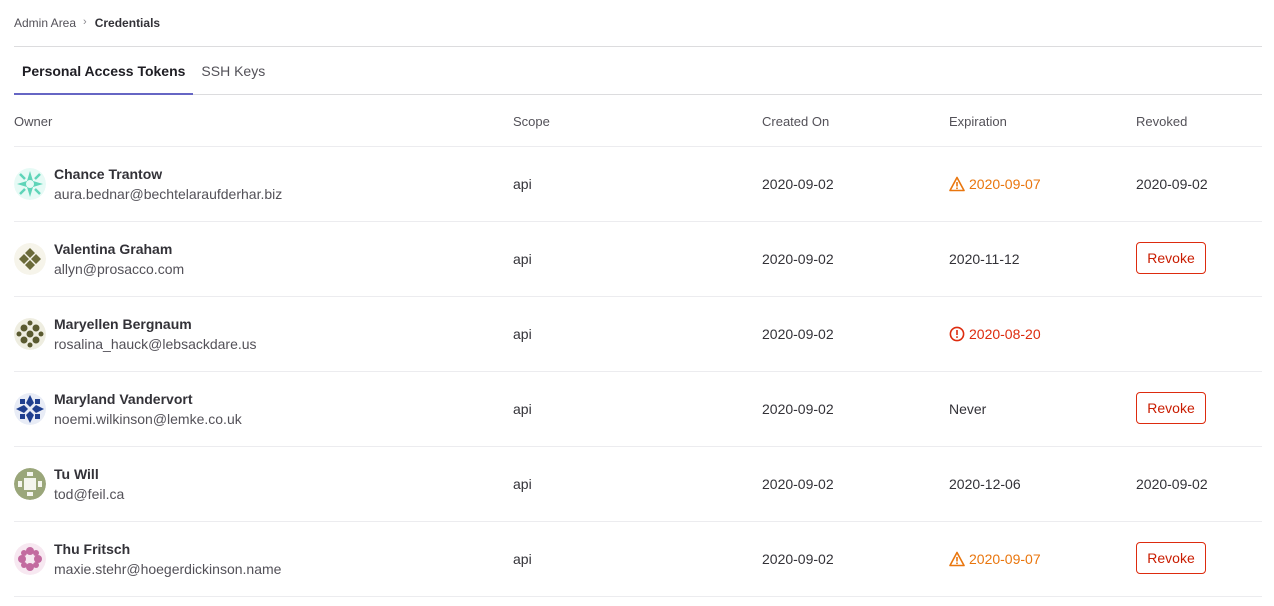 This screenshot has width=1274, height=606. I want to click on breadcrumb-admin-area: Admin Area, so click(45, 23).